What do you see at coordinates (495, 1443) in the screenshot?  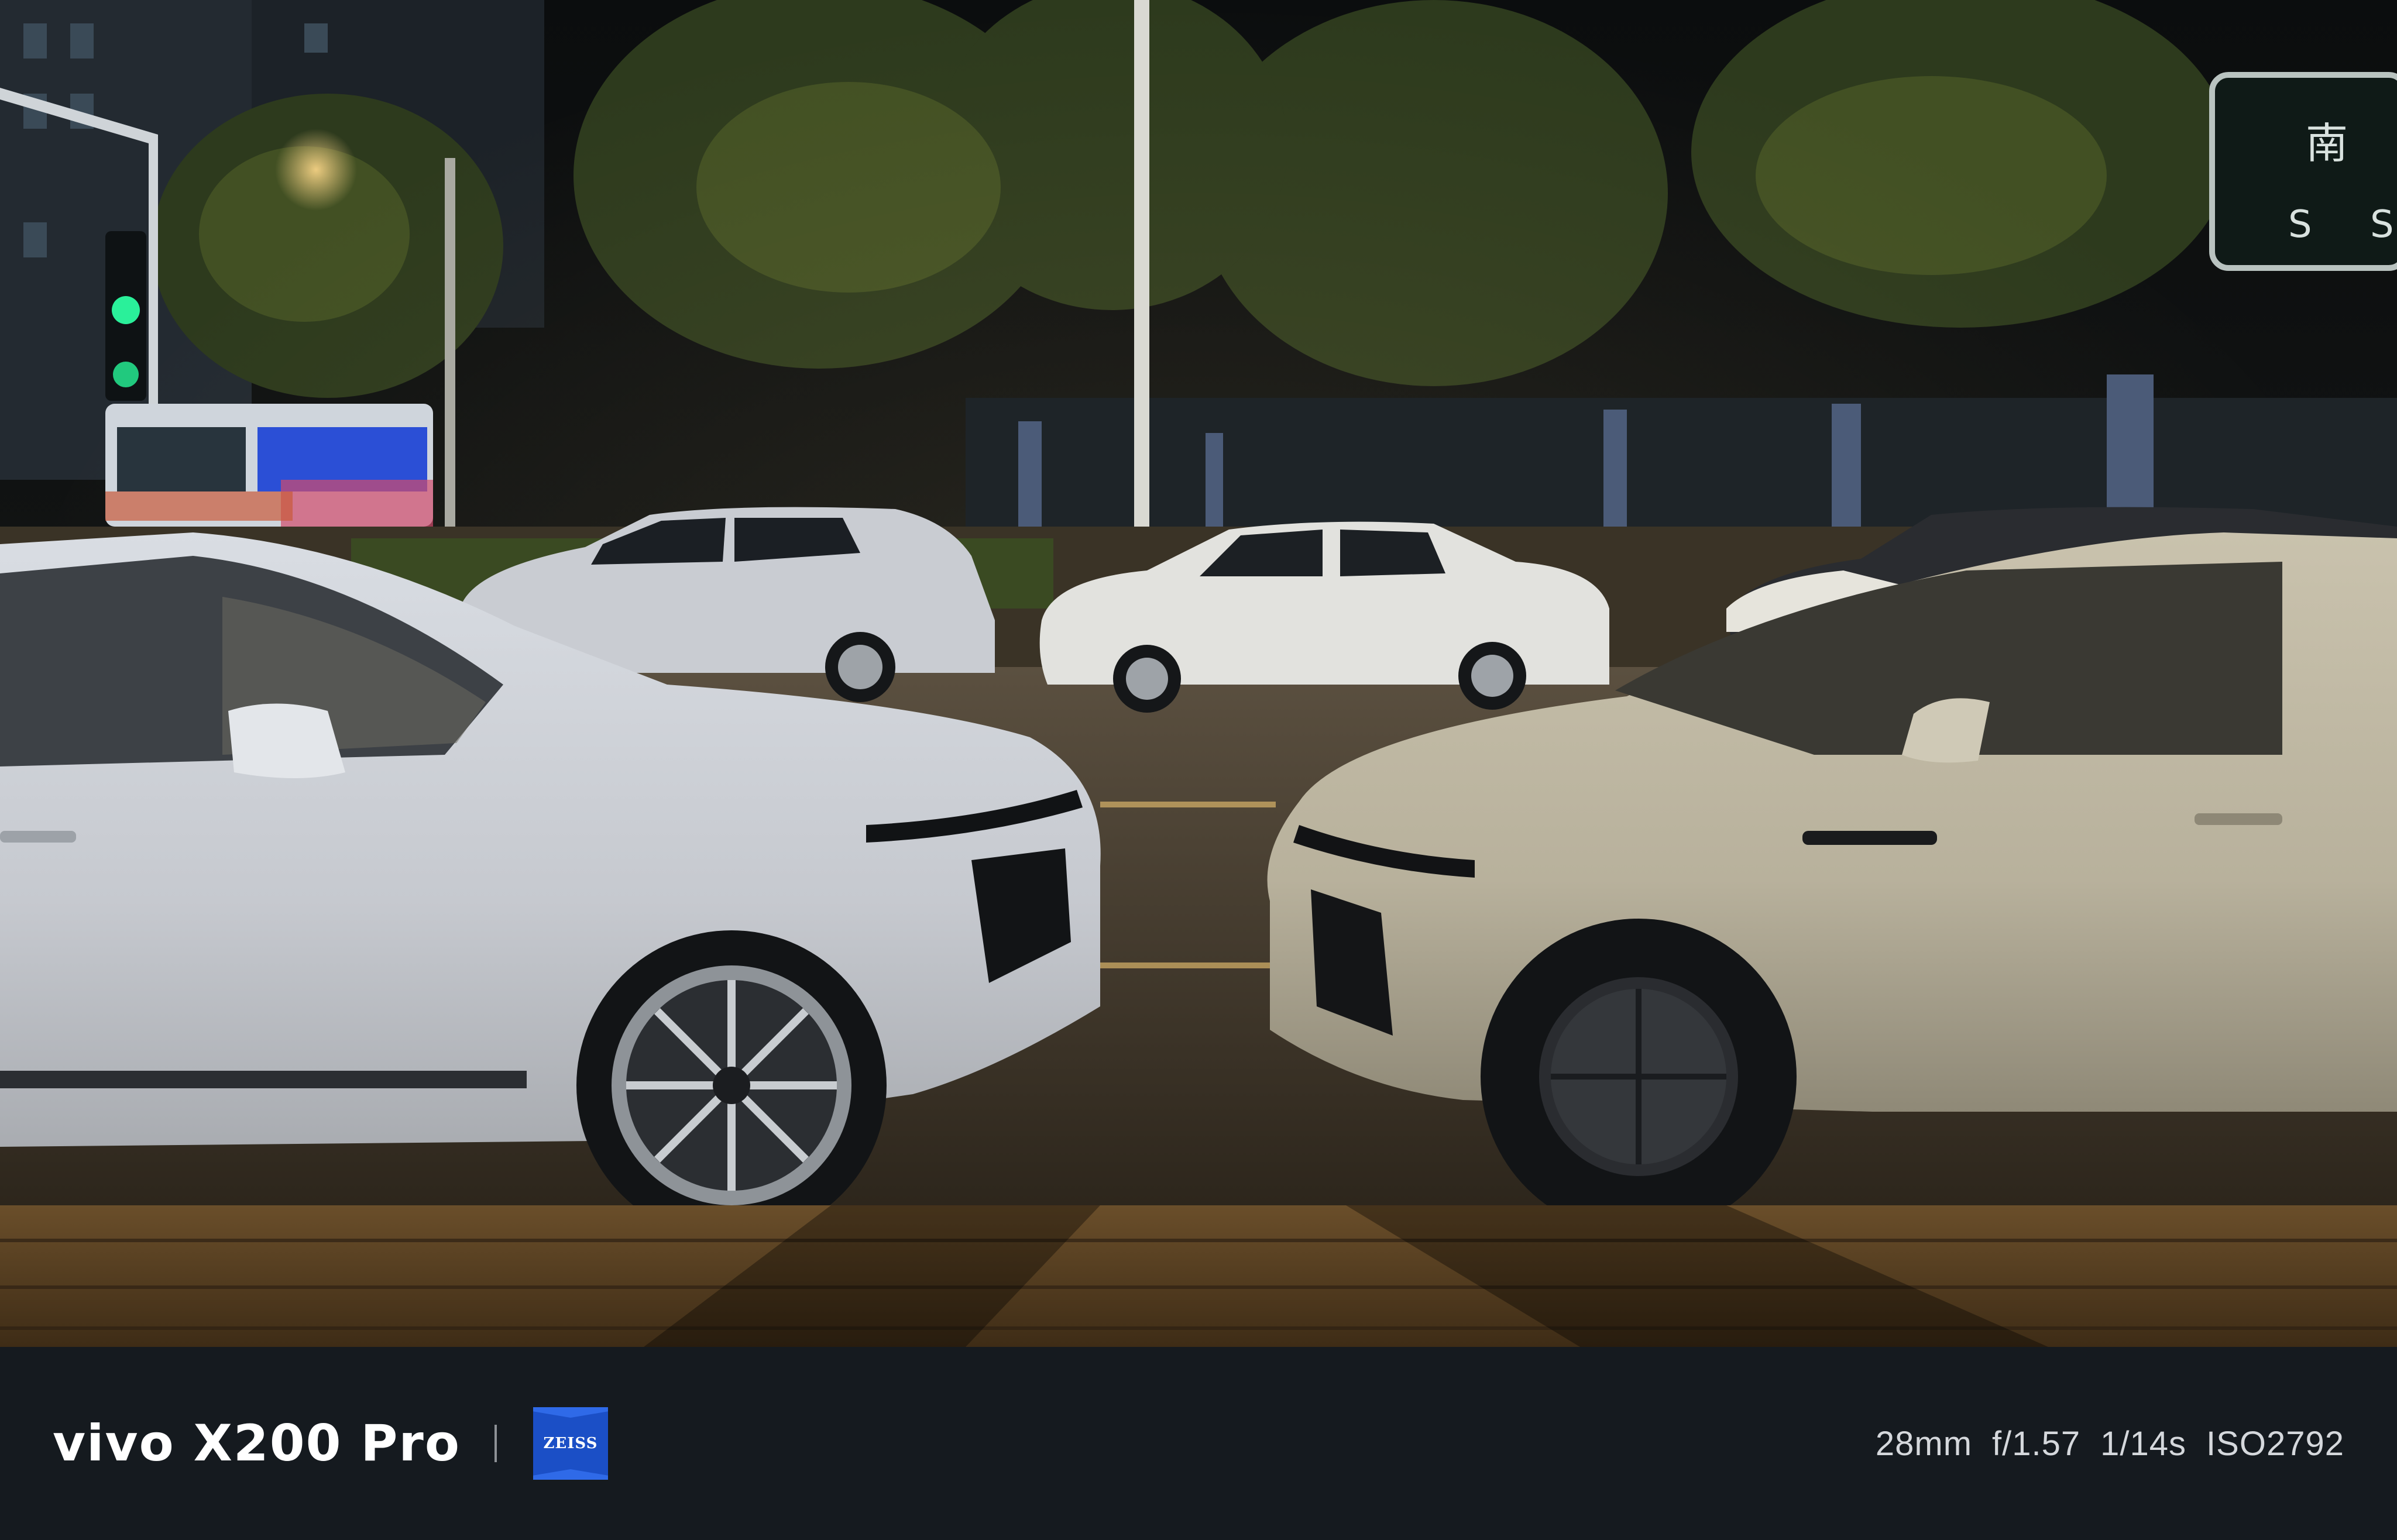 I see `brand-separator` at bounding box center [495, 1443].